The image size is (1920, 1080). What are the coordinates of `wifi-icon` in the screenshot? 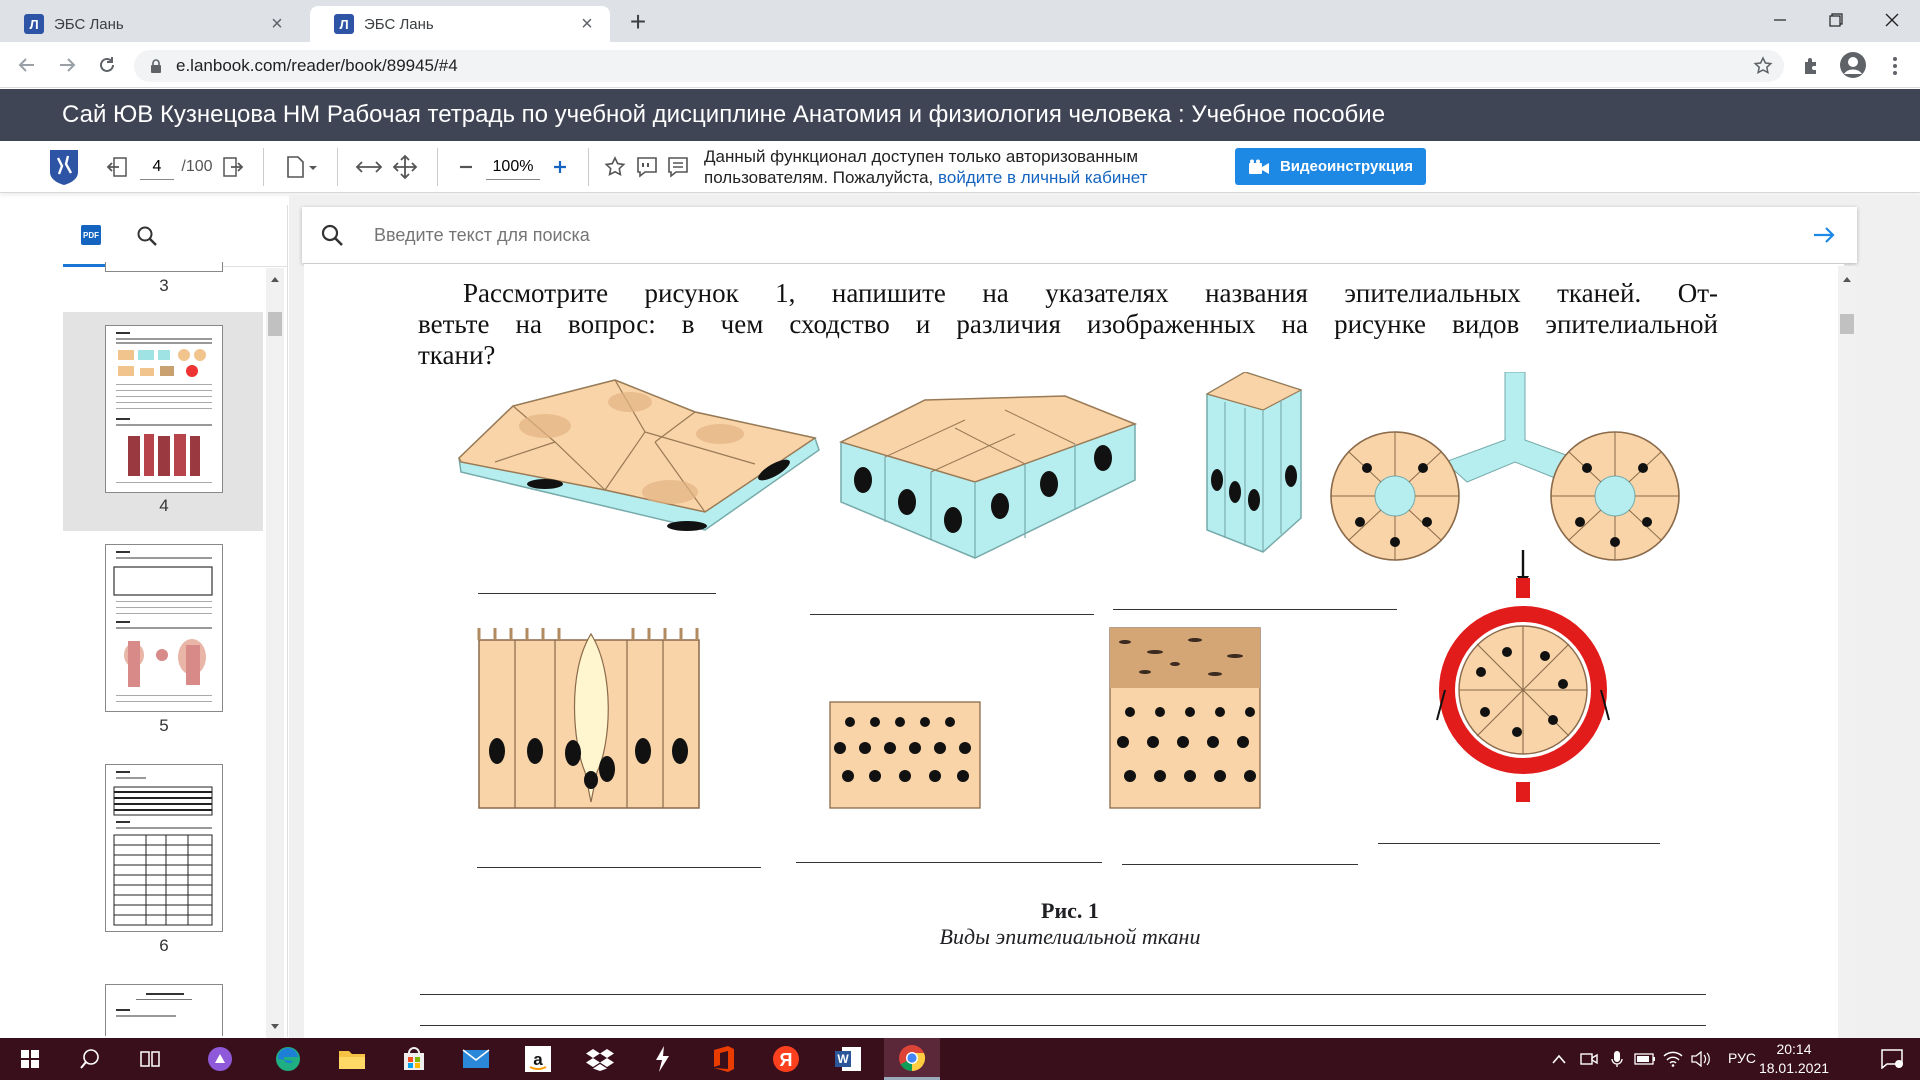 It's located at (1673, 1059).